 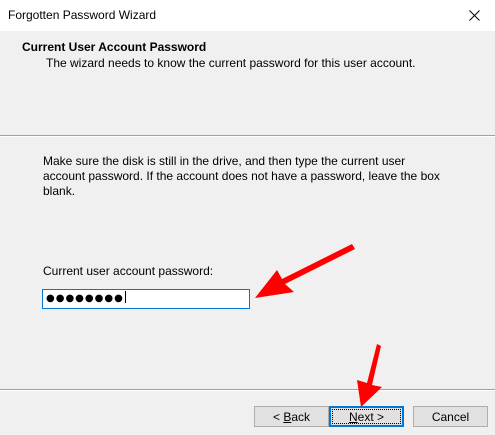 What do you see at coordinates (125, 297) in the screenshot?
I see `text-caret` at bounding box center [125, 297].